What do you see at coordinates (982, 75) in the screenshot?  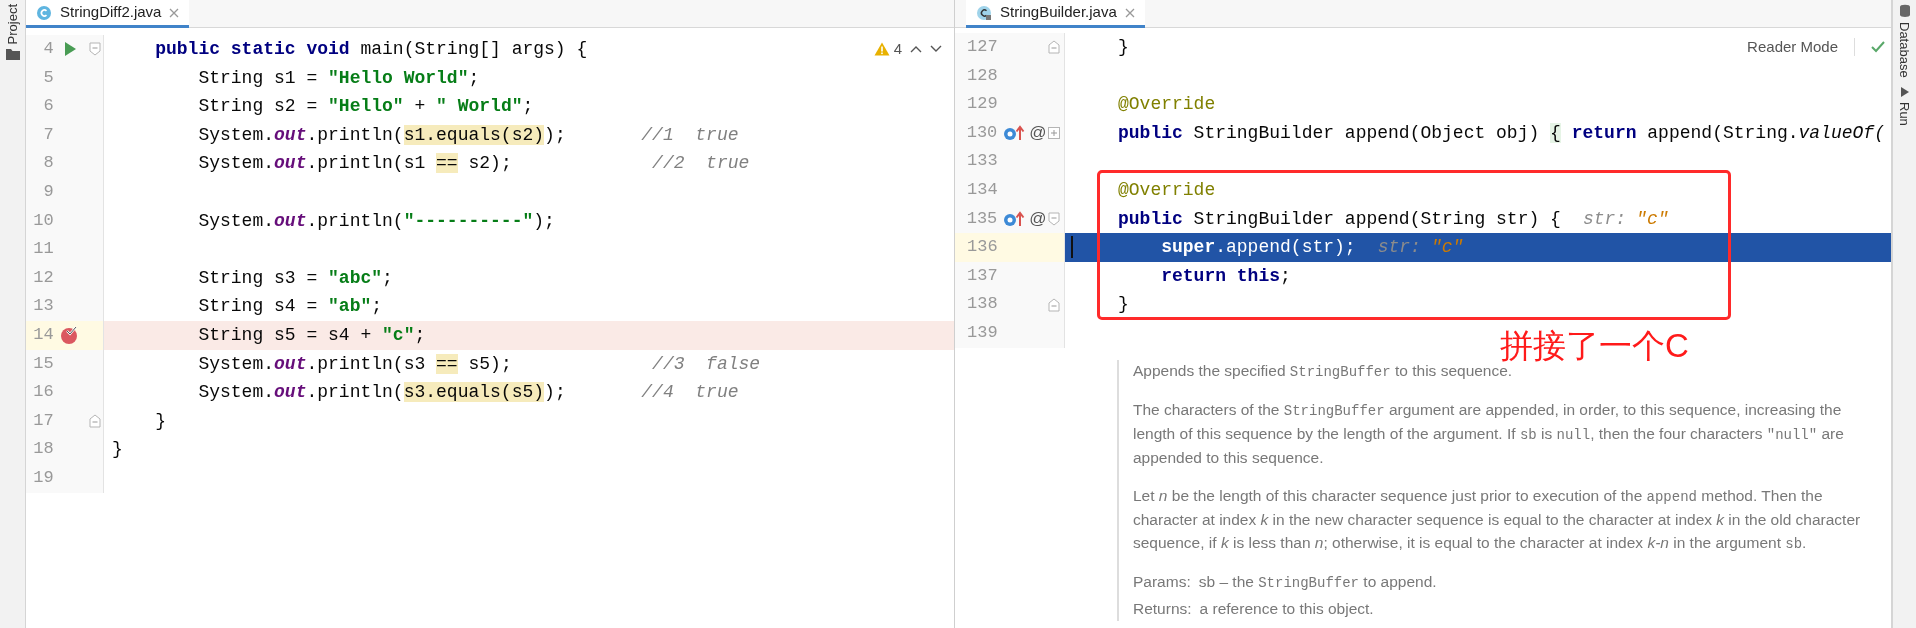 I see `line-number: 128` at bounding box center [982, 75].